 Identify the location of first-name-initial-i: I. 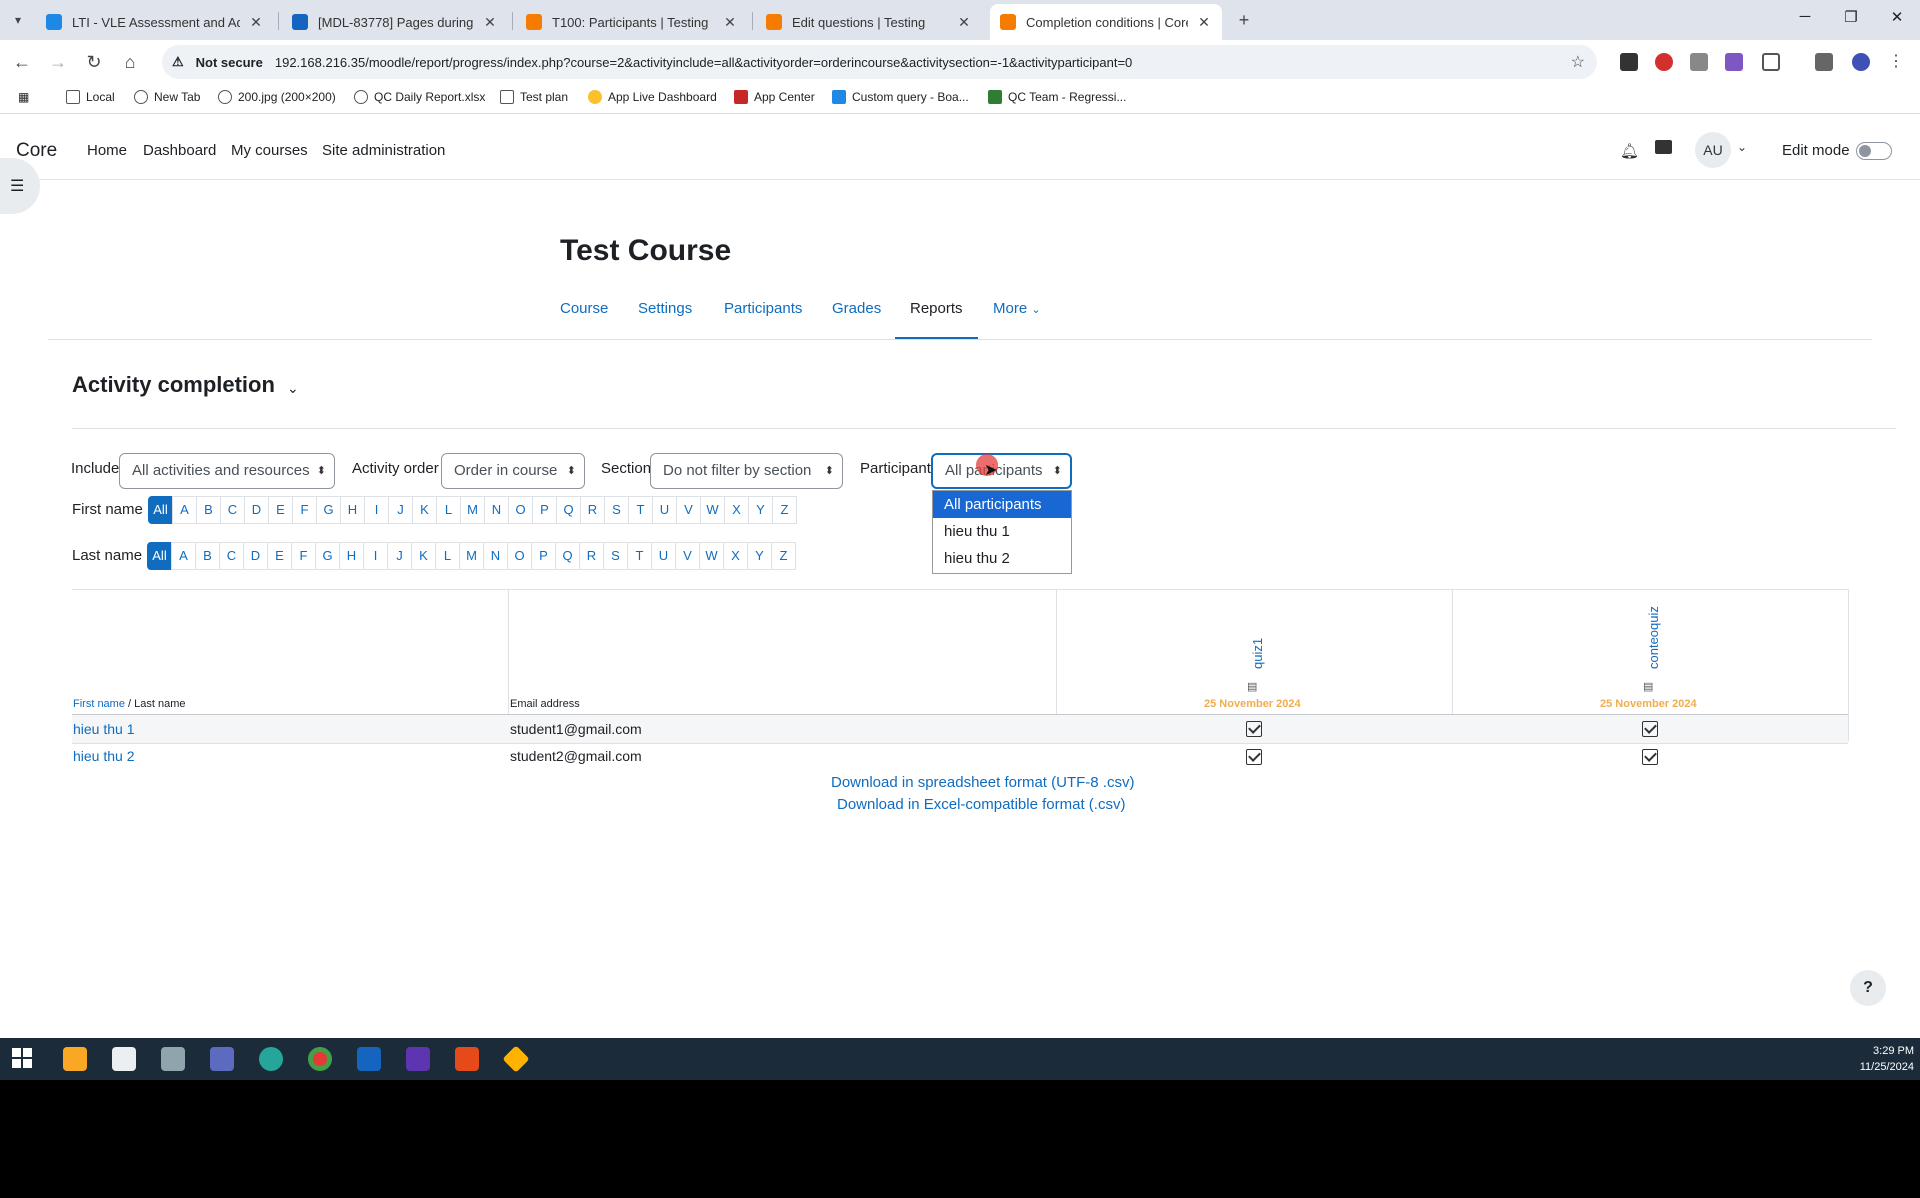
(376, 510).